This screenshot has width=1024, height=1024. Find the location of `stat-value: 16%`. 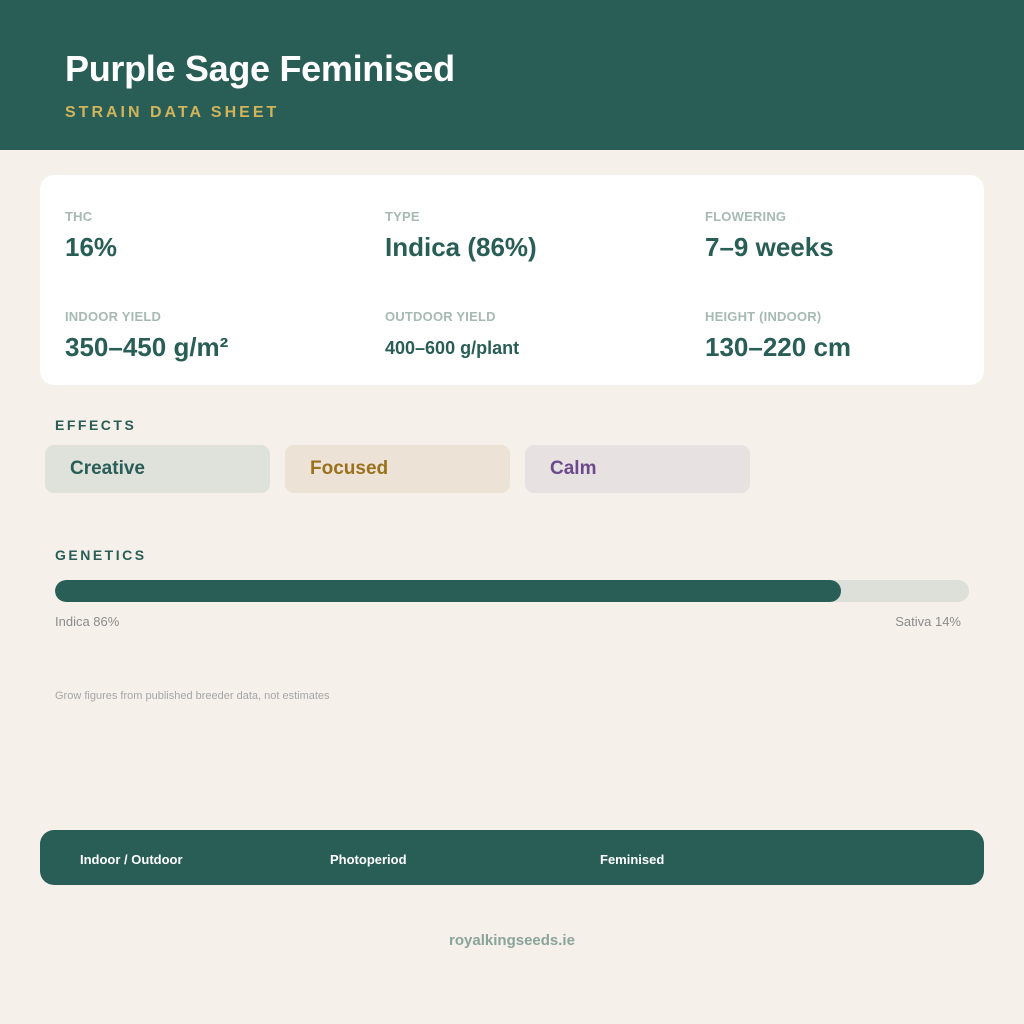

stat-value: 16% is located at coordinates (91, 247).